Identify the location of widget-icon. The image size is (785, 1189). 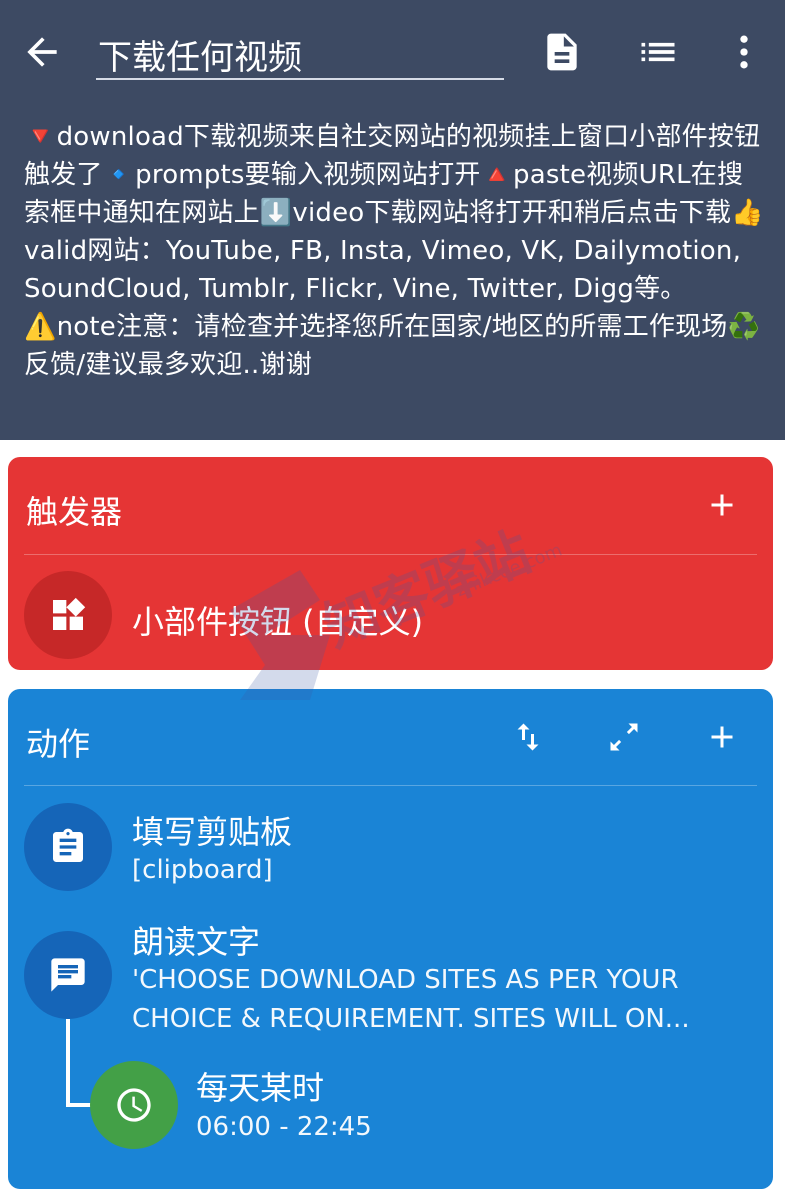
(69, 613).